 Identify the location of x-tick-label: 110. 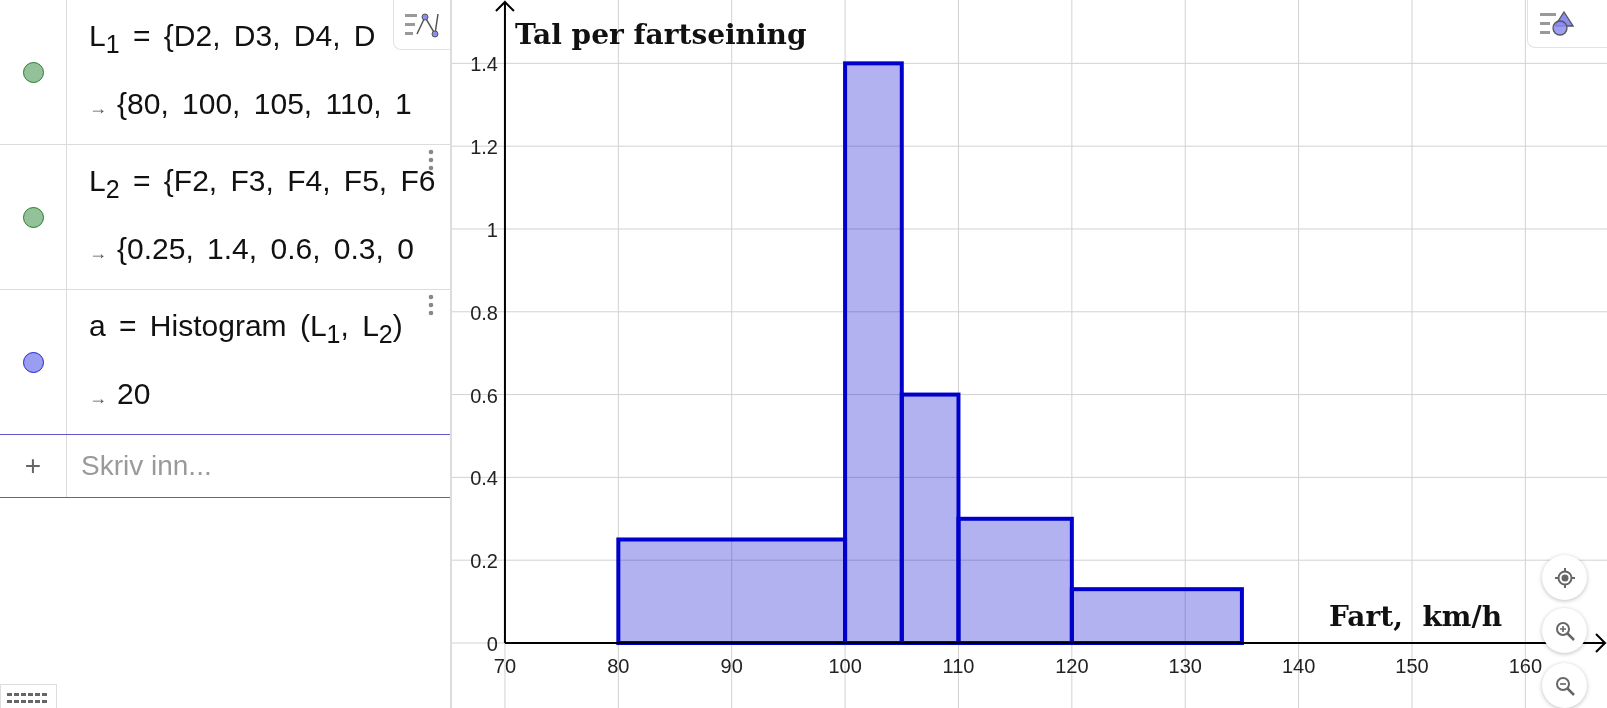
(958, 666).